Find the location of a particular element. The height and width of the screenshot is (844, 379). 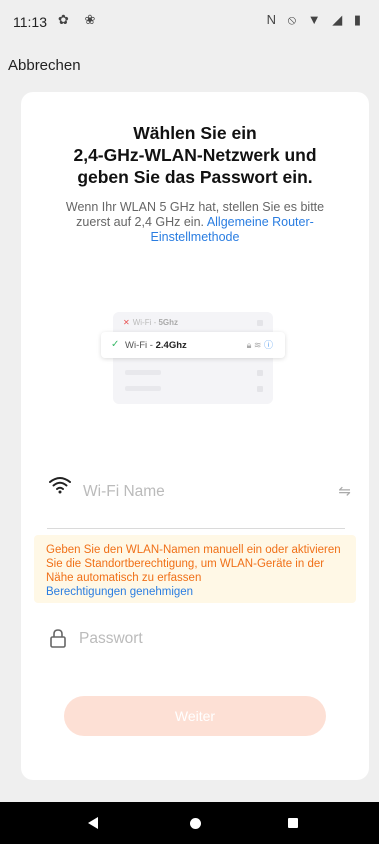

row-24-prefix: Wi-Fi - is located at coordinates (140, 345).